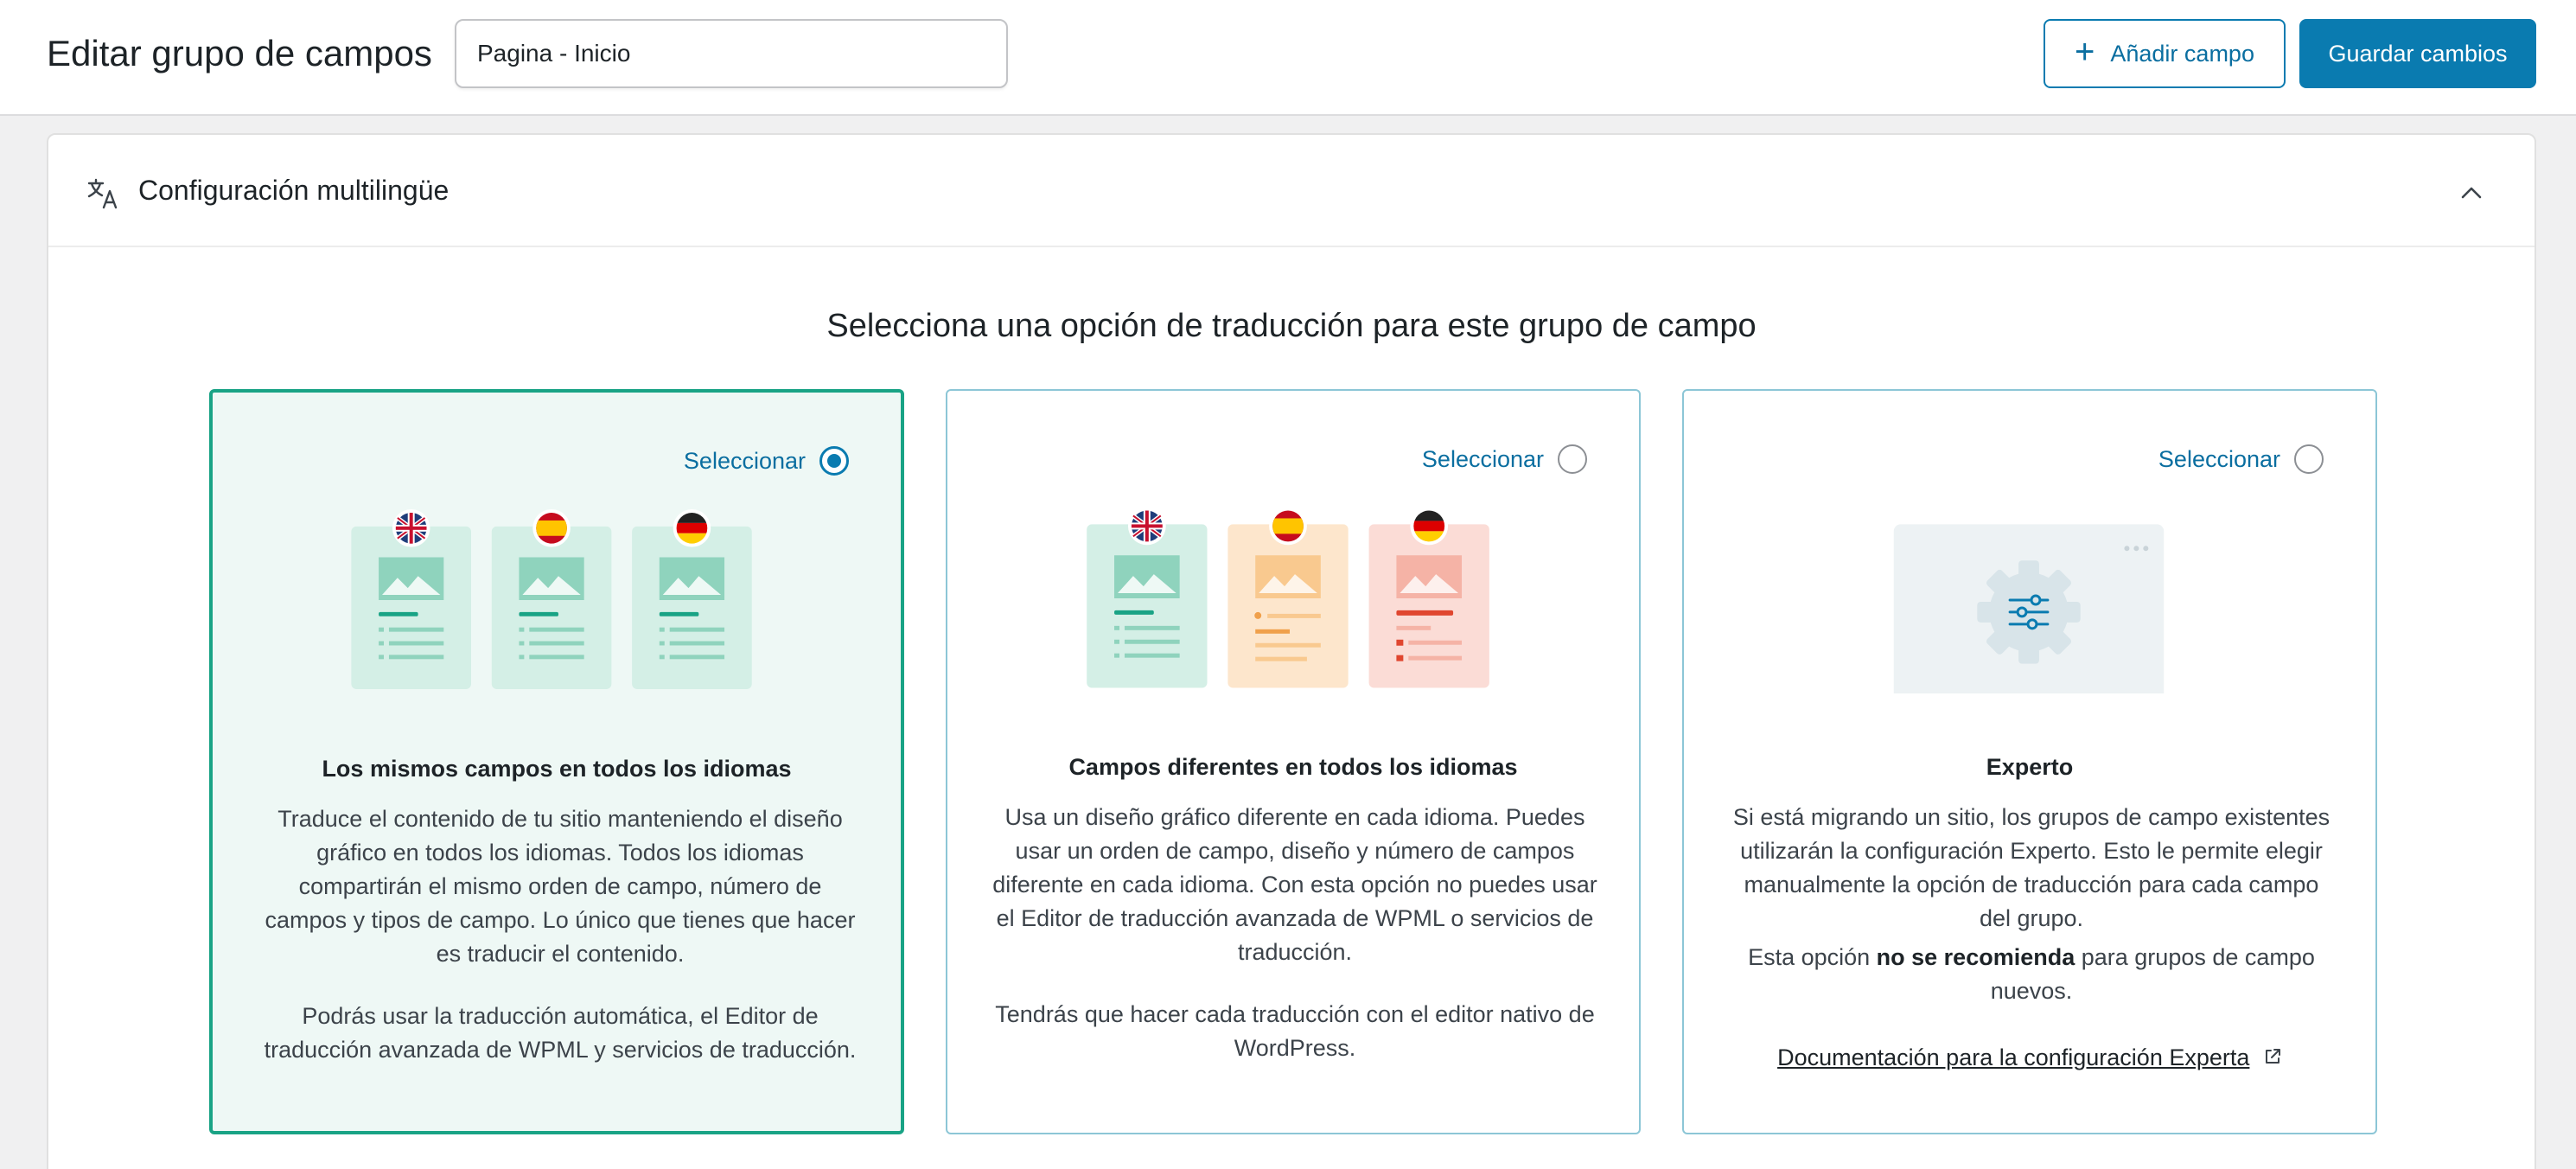 This screenshot has height=1169, width=2576. Describe the element at coordinates (2417, 53) in the screenshot. I see `save-changes-button: Guardar cambios` at that location.